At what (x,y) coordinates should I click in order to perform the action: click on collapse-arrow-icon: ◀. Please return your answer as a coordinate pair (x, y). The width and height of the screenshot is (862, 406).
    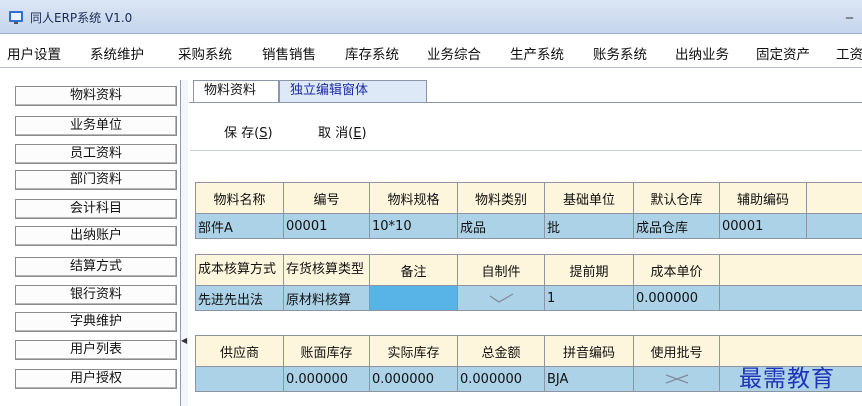
    Looking at the image, I should click on (184, 340).